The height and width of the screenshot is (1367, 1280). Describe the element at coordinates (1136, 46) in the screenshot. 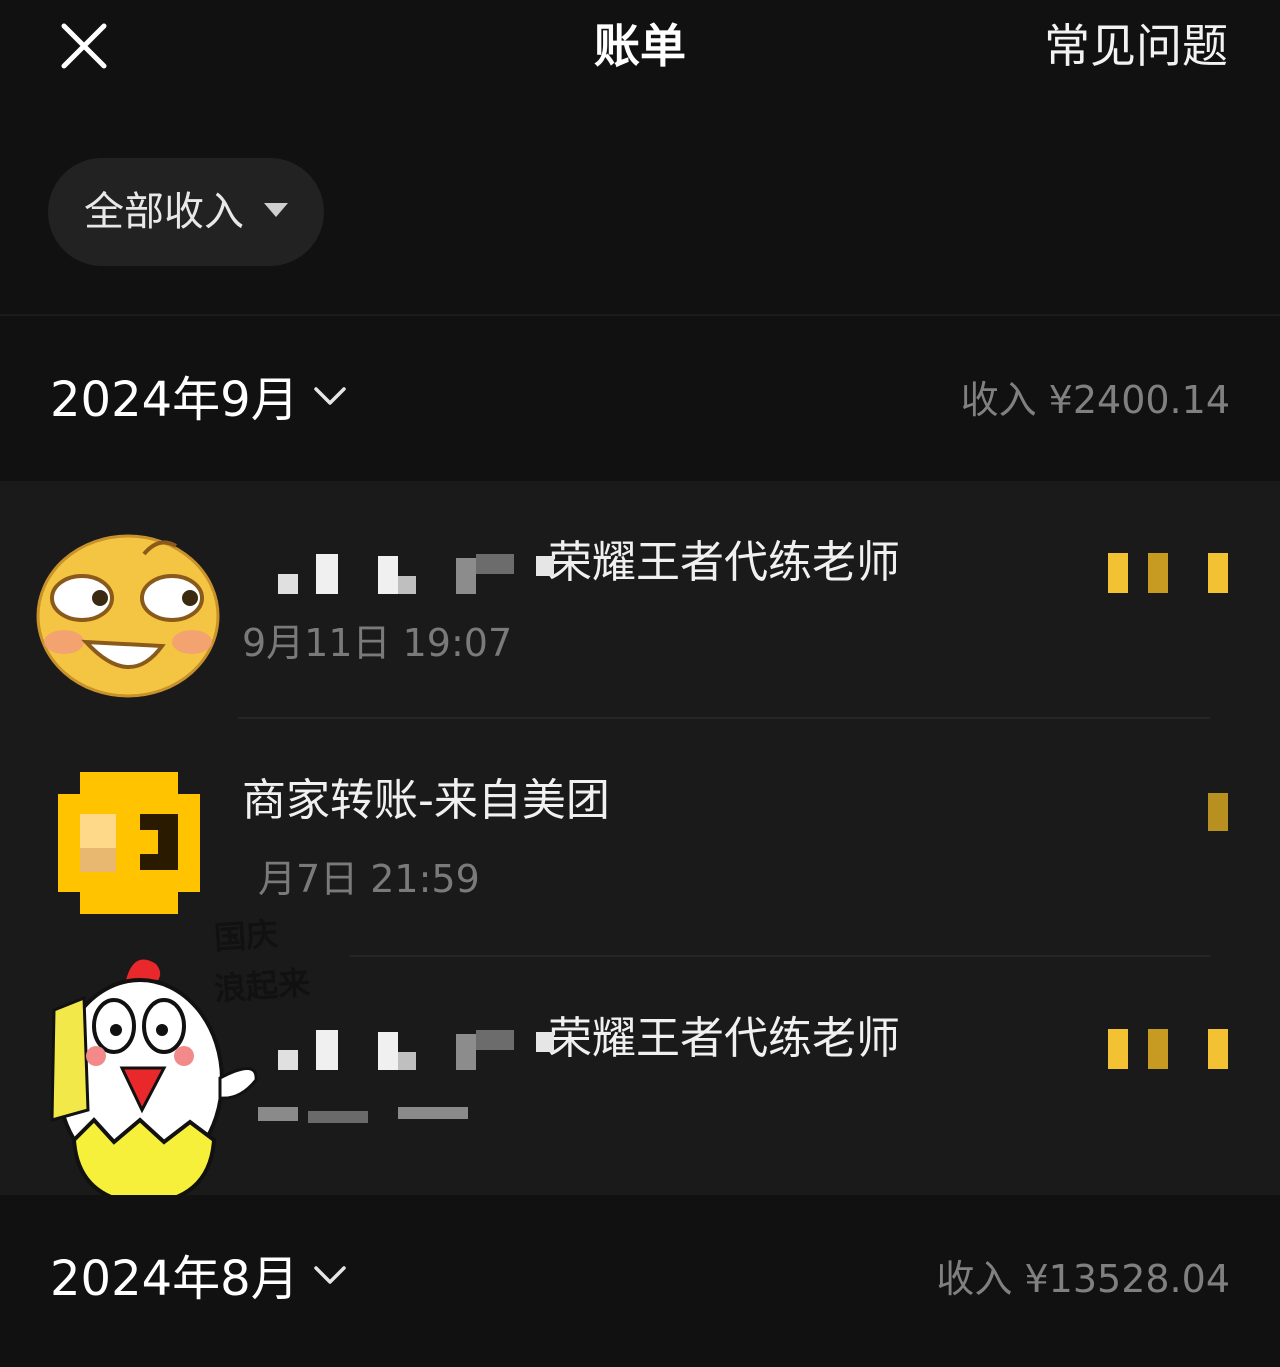

I see `faq-link: 常见问题` at that location.